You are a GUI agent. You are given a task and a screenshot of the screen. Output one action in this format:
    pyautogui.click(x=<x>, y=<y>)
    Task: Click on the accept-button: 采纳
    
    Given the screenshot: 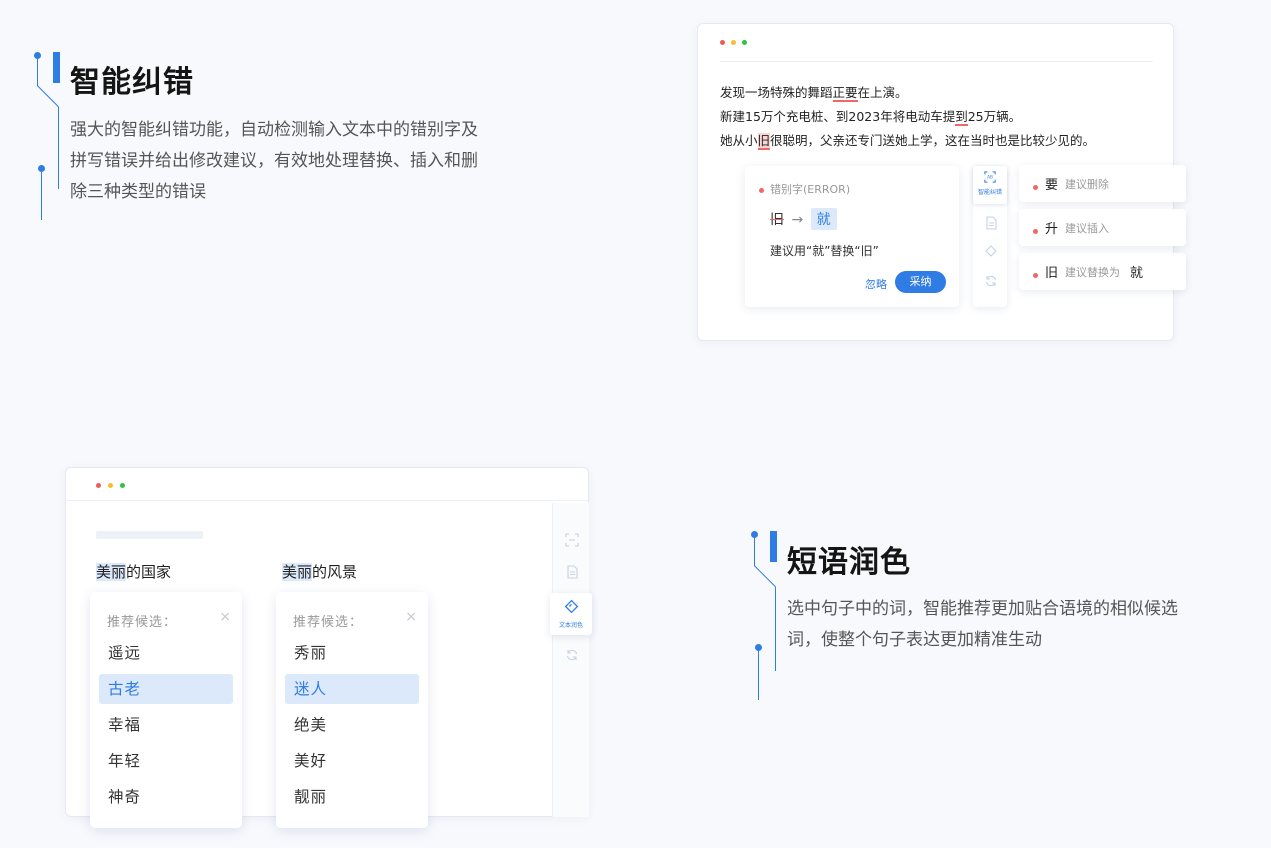 What is the action you would take?
    pyautogui.click(x=920, y=282)
    